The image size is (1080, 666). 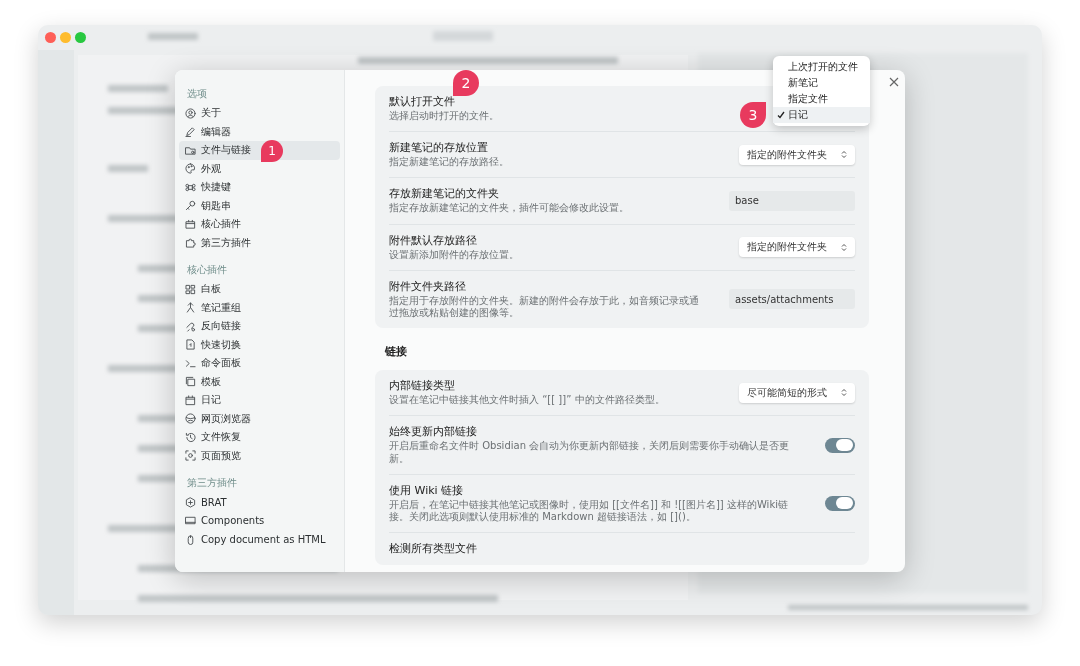 What do you see at coordinates (444, 116) in the screenshot?
I see `setting-description: 选择启动时打开的文件。` at bounding box center [444, 116].